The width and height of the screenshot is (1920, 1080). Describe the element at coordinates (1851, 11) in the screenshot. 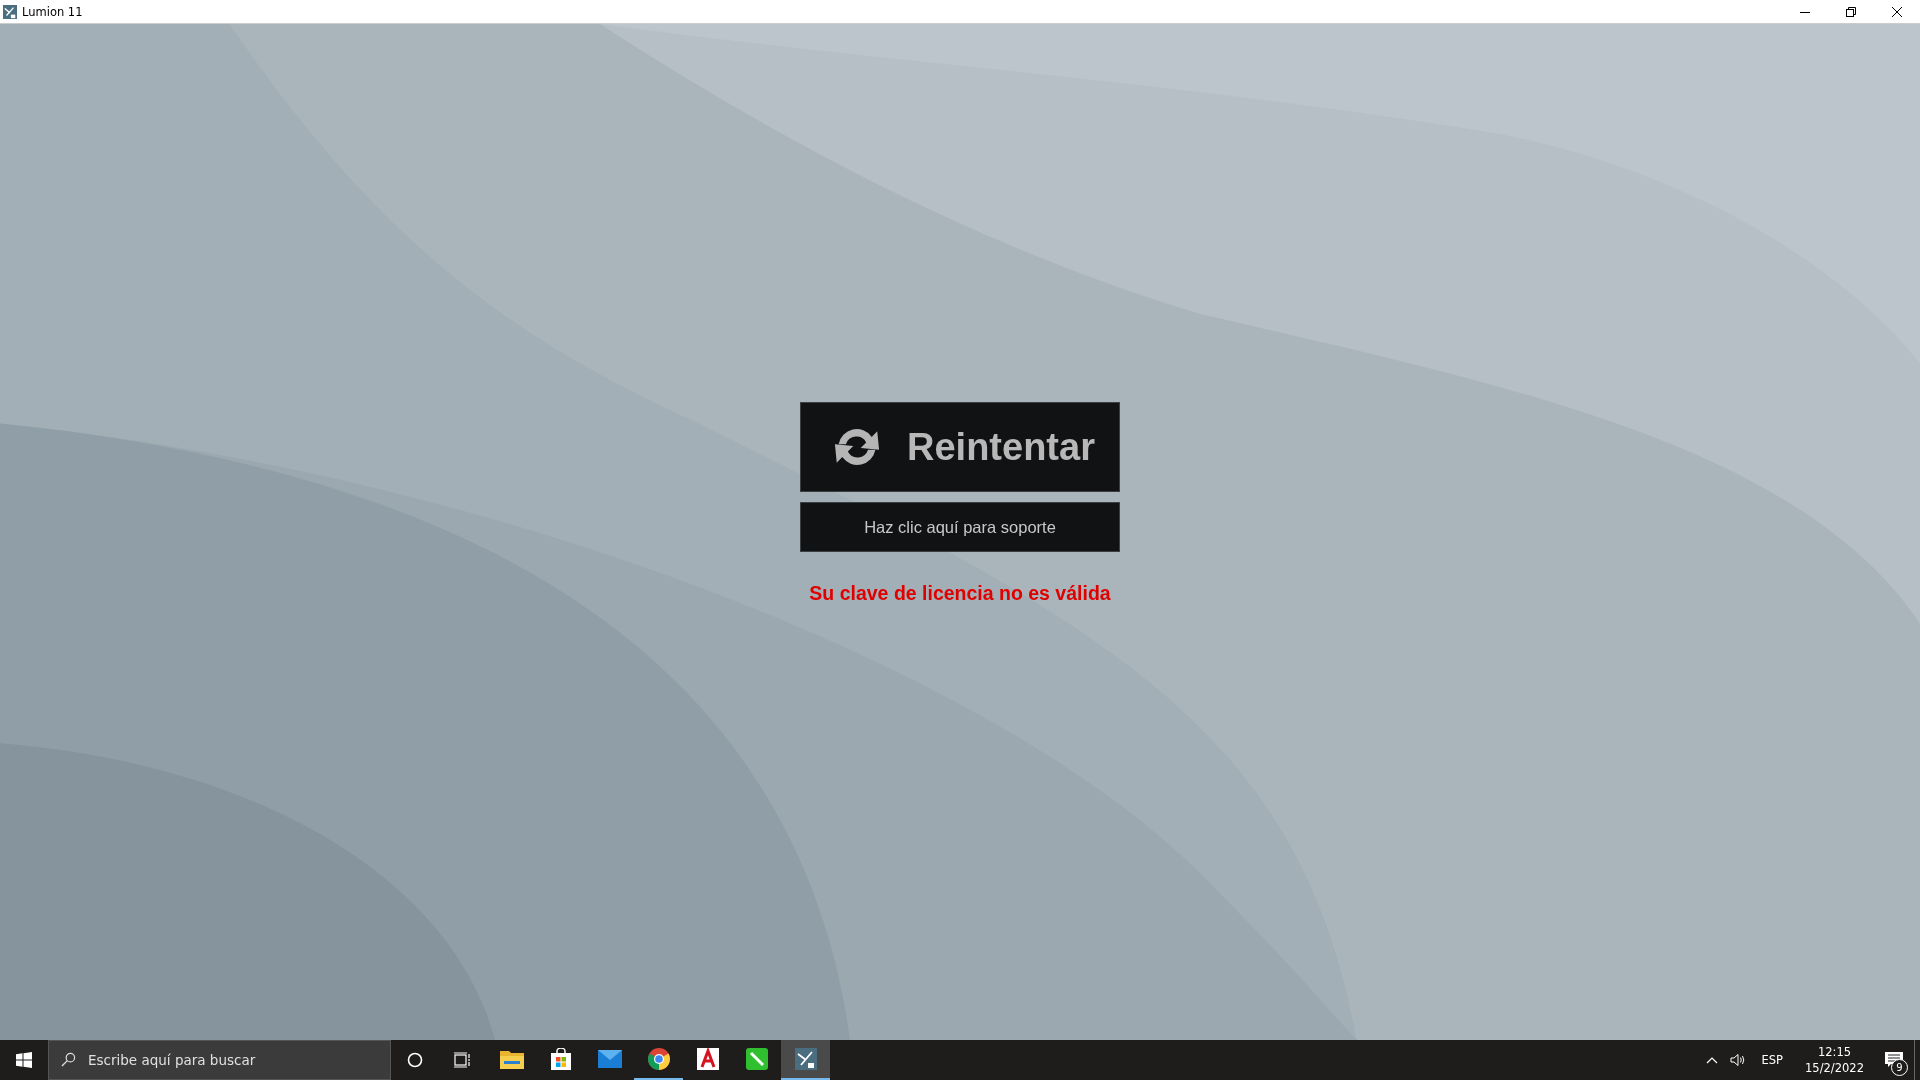

I see `restore-icon` at that location.